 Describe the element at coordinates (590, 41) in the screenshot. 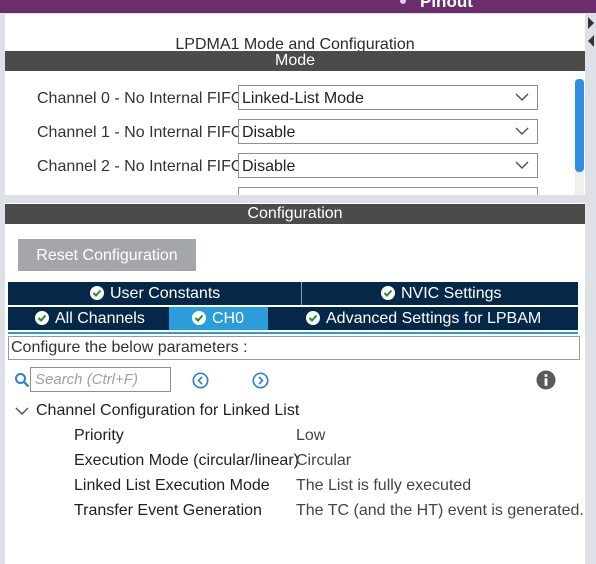

I see `collapse-left-icon` at that location.